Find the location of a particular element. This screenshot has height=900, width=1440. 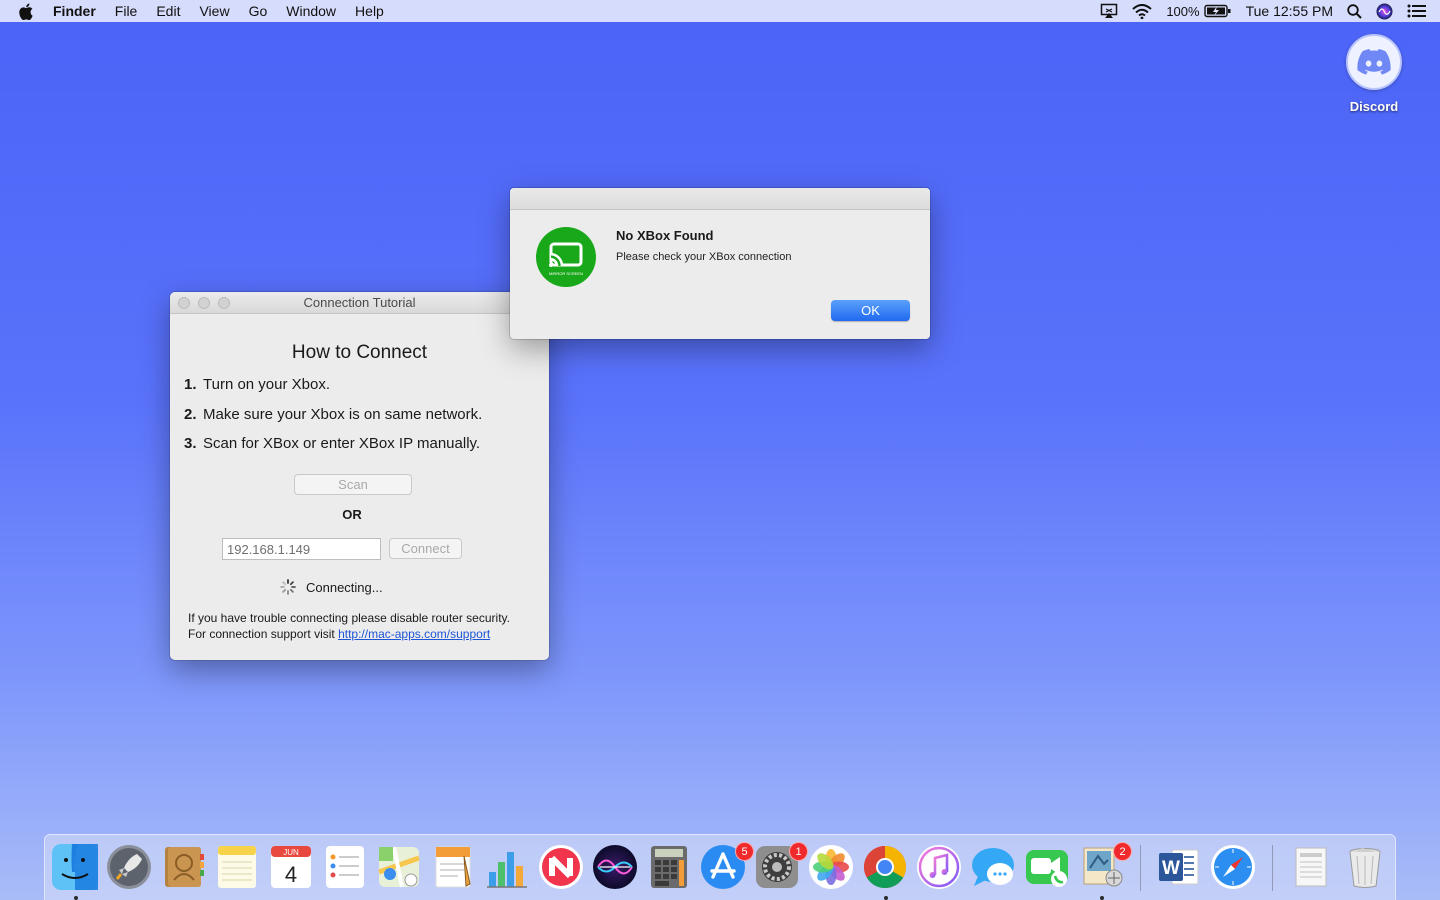

dock-calendar: JUN 4 is located at coordinates (292, 868).